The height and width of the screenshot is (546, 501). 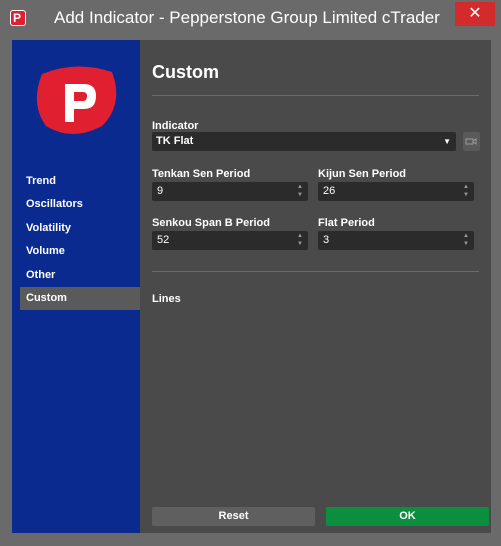 I want to click on lines-label: Lines, so click(x=166, y=299).